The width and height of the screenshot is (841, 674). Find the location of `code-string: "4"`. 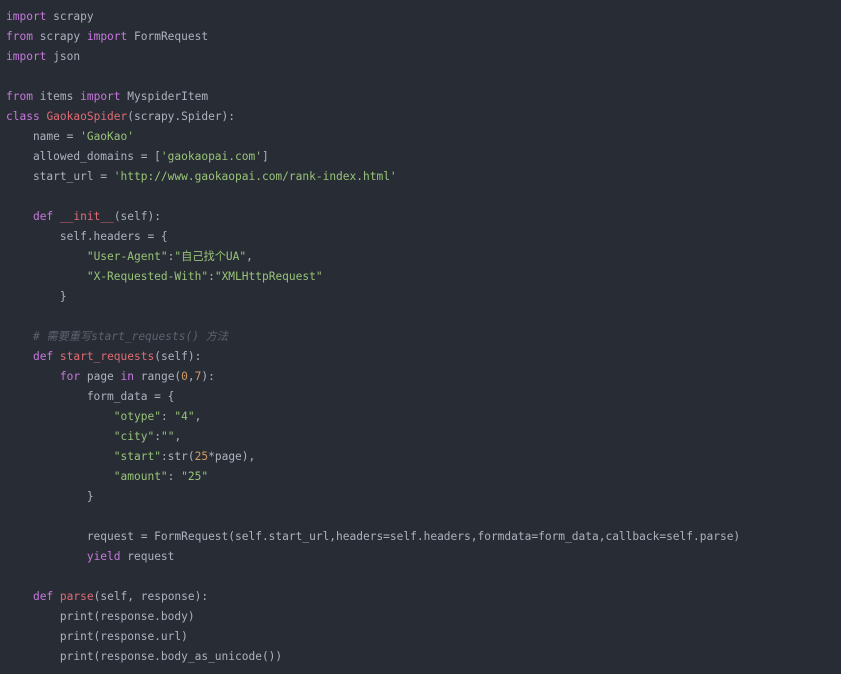

code-string: "4" is located at coordinates (184, 416).